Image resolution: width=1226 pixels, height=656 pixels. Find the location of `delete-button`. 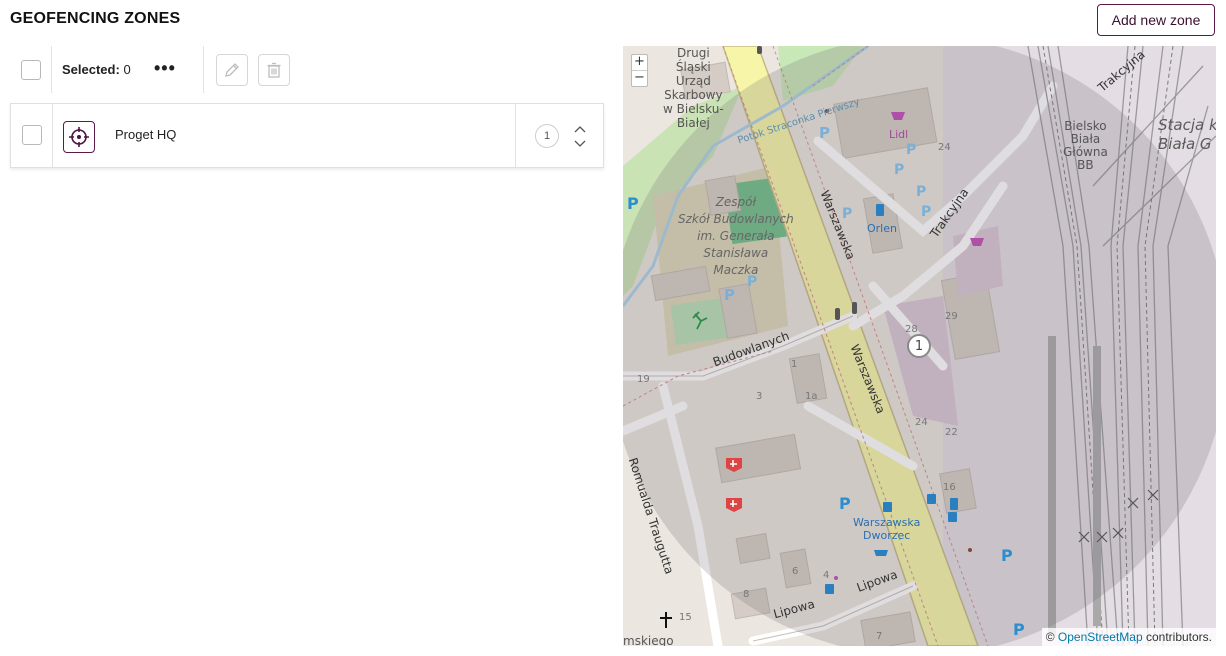

delete-button is located at coordinates (274, 70).